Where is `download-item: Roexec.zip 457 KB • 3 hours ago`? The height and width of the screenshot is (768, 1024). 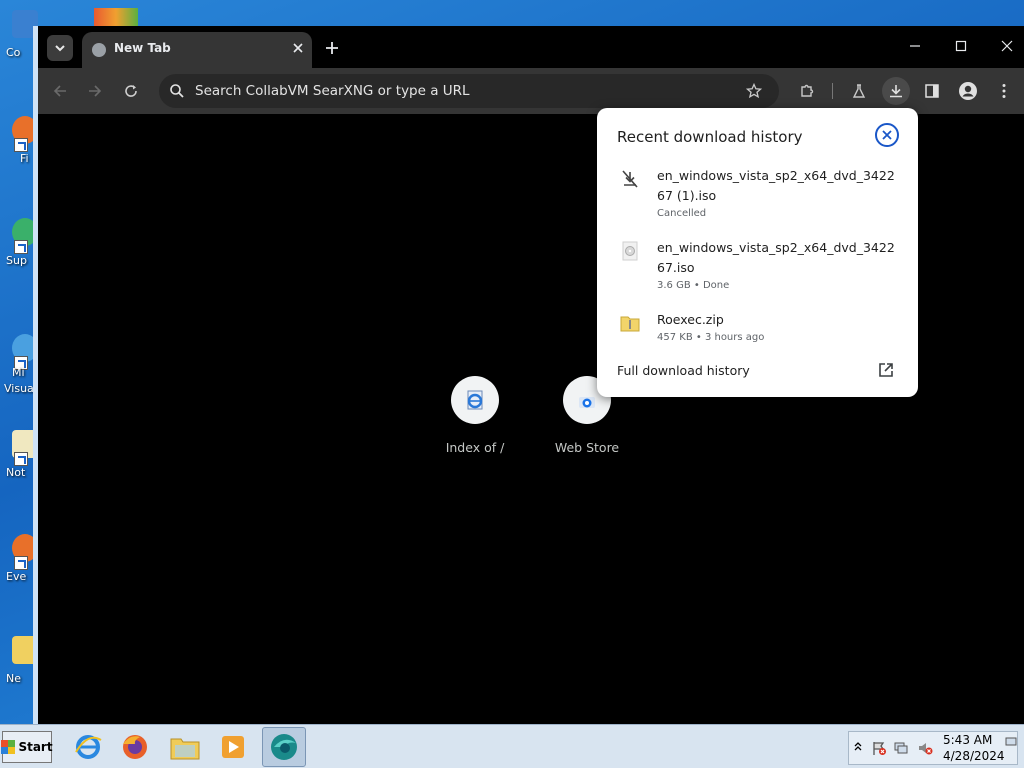
download-item: Roexec.zip 457 KB • 3 hours ago is located at coordinates (757, 330).